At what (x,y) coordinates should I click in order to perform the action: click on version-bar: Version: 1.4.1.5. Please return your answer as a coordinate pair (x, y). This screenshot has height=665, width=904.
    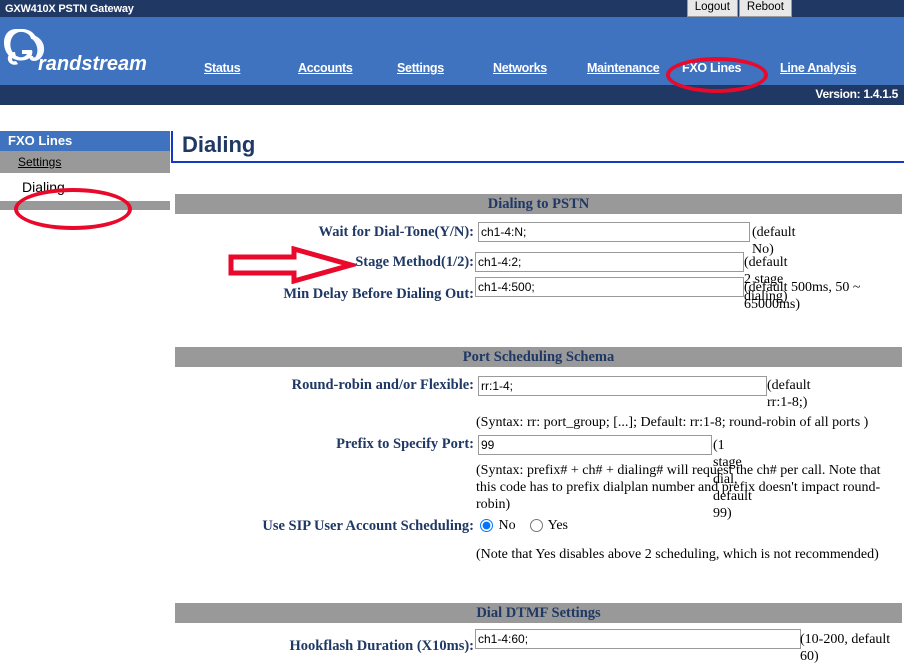
    Looking at the image, I should click on (452, 95).